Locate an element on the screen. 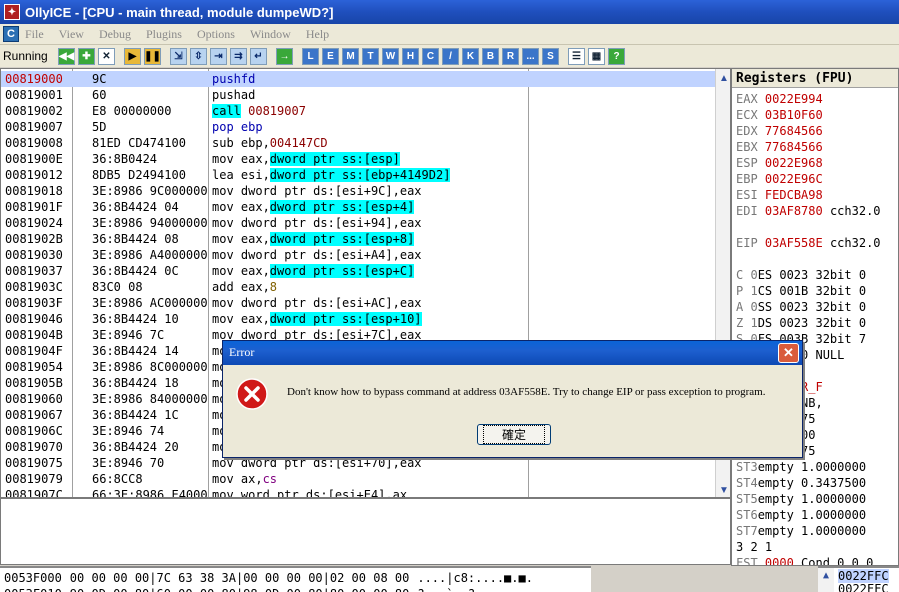 Image resolution: width=899 pixels, height=592 pixels. register-row: A 0SS 0023 32bit 0 is located at coordinates (801, 307).